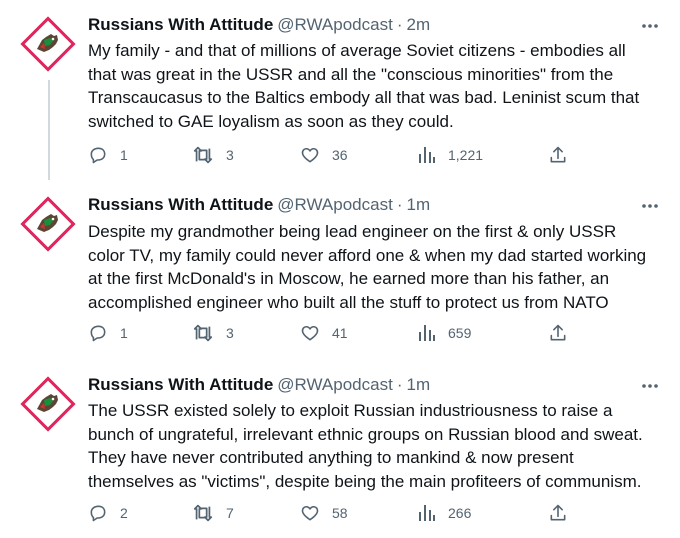 This screenshot has height=538, width=680. What do you see at coordinates (460, 333) in the screenshot?
I see `views-count: 659` at bounding box center [460, 333].